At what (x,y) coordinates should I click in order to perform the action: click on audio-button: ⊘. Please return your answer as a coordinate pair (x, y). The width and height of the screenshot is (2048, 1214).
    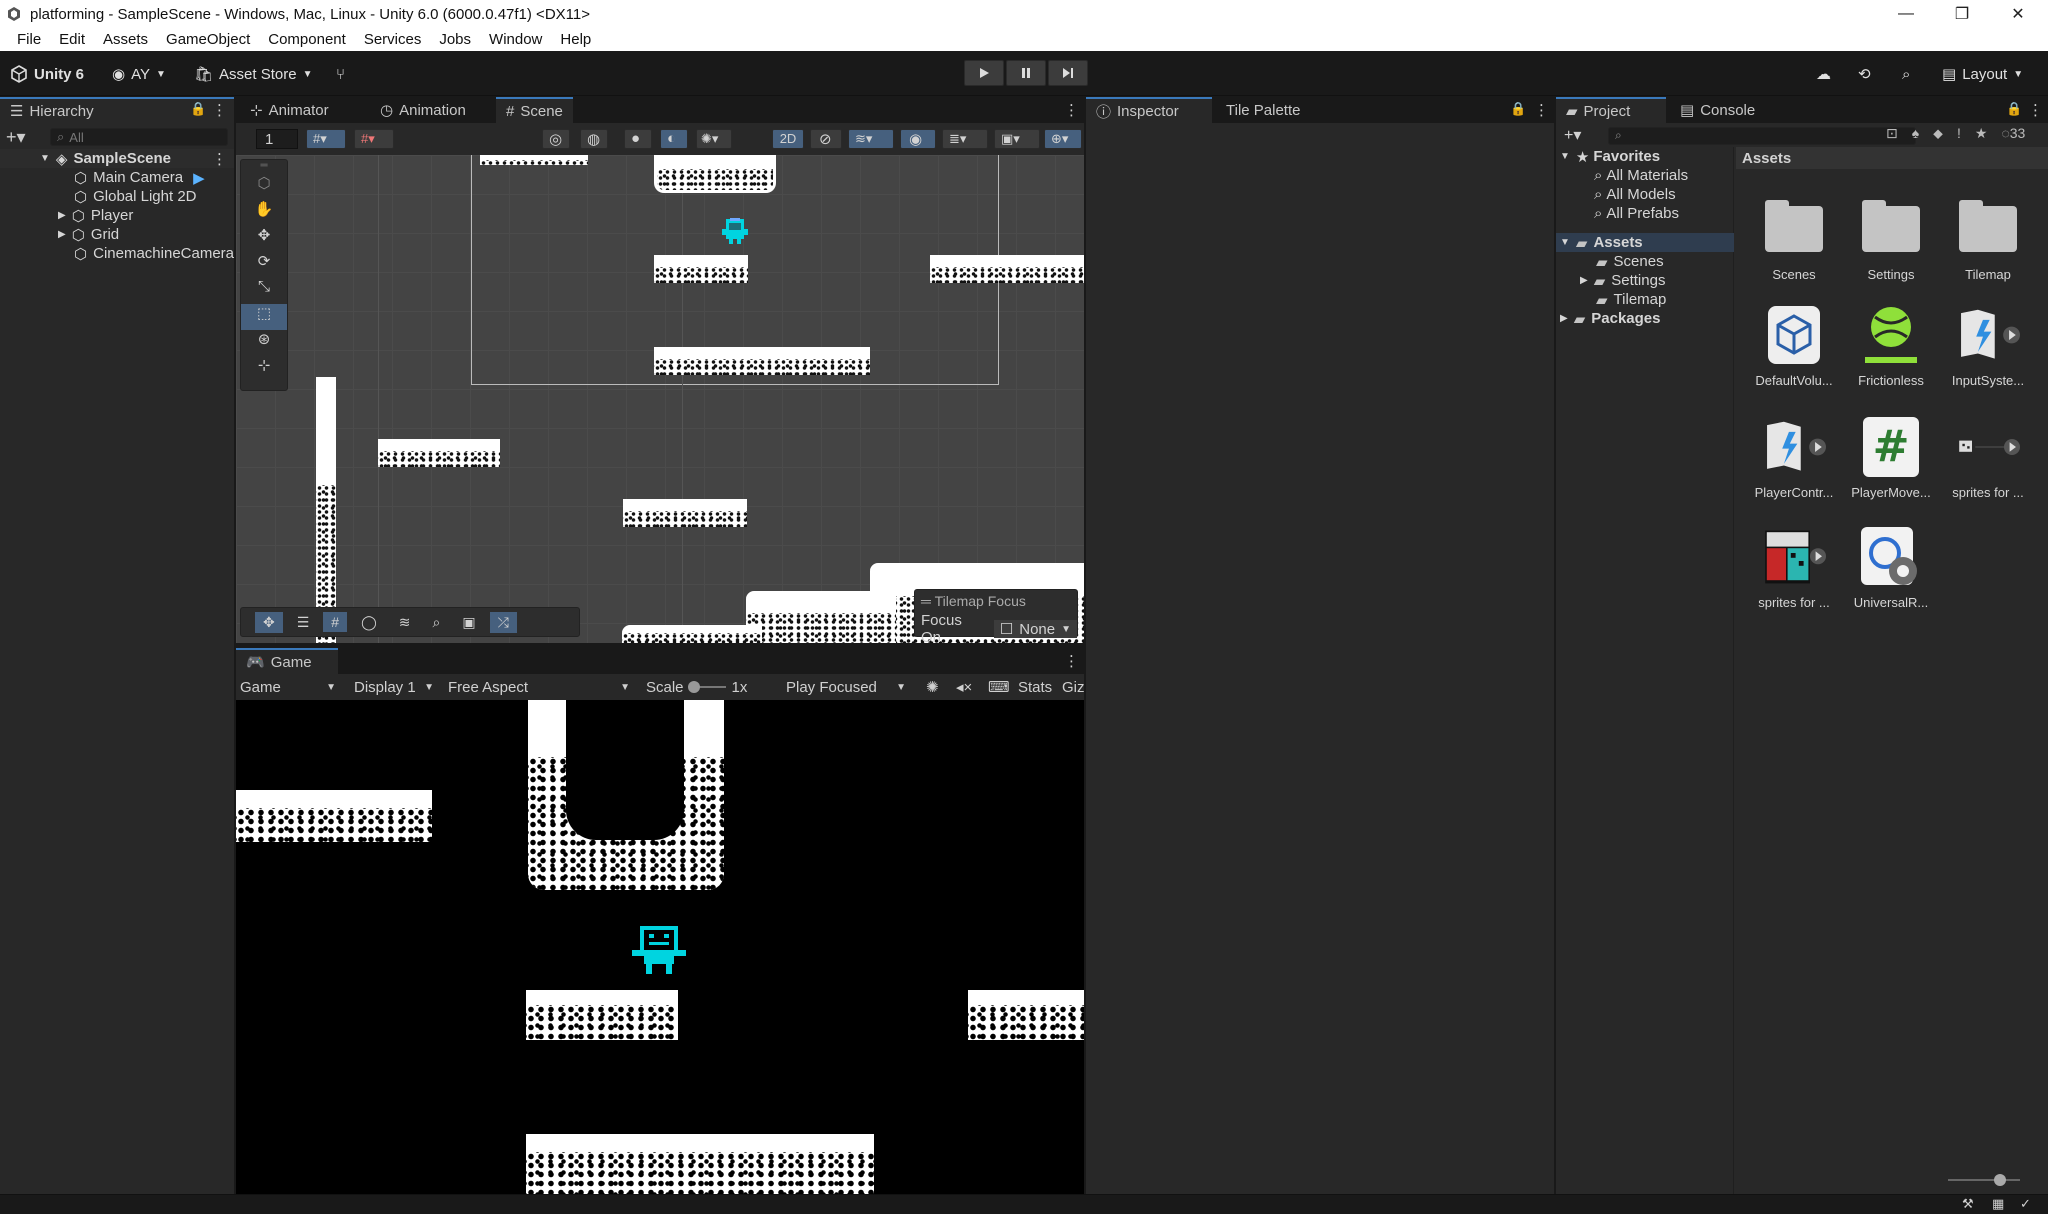
    Looking at the image, I should click on (826, 139).